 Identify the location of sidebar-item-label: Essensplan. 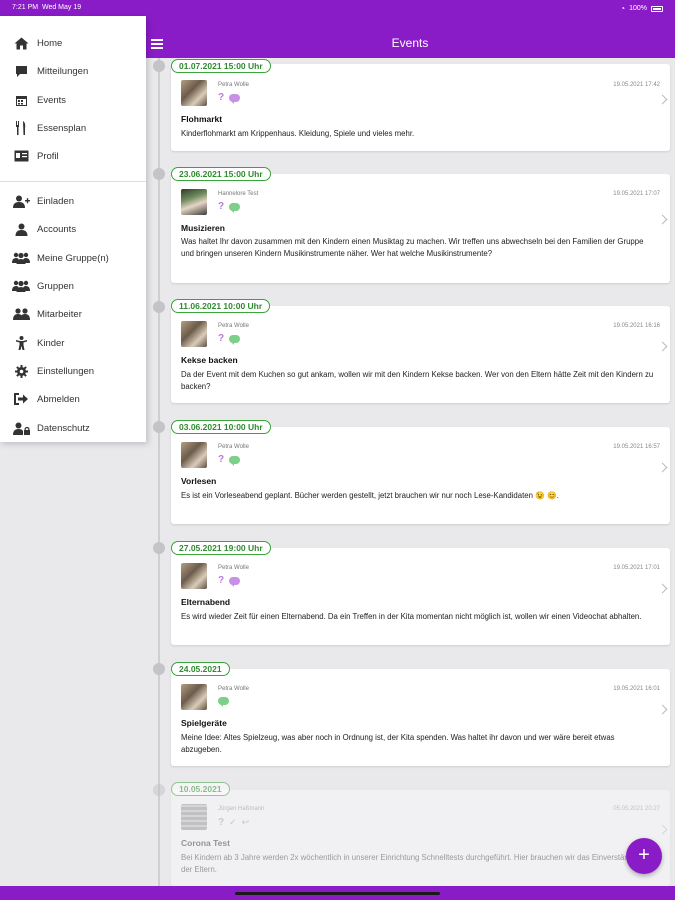
(62, 128).